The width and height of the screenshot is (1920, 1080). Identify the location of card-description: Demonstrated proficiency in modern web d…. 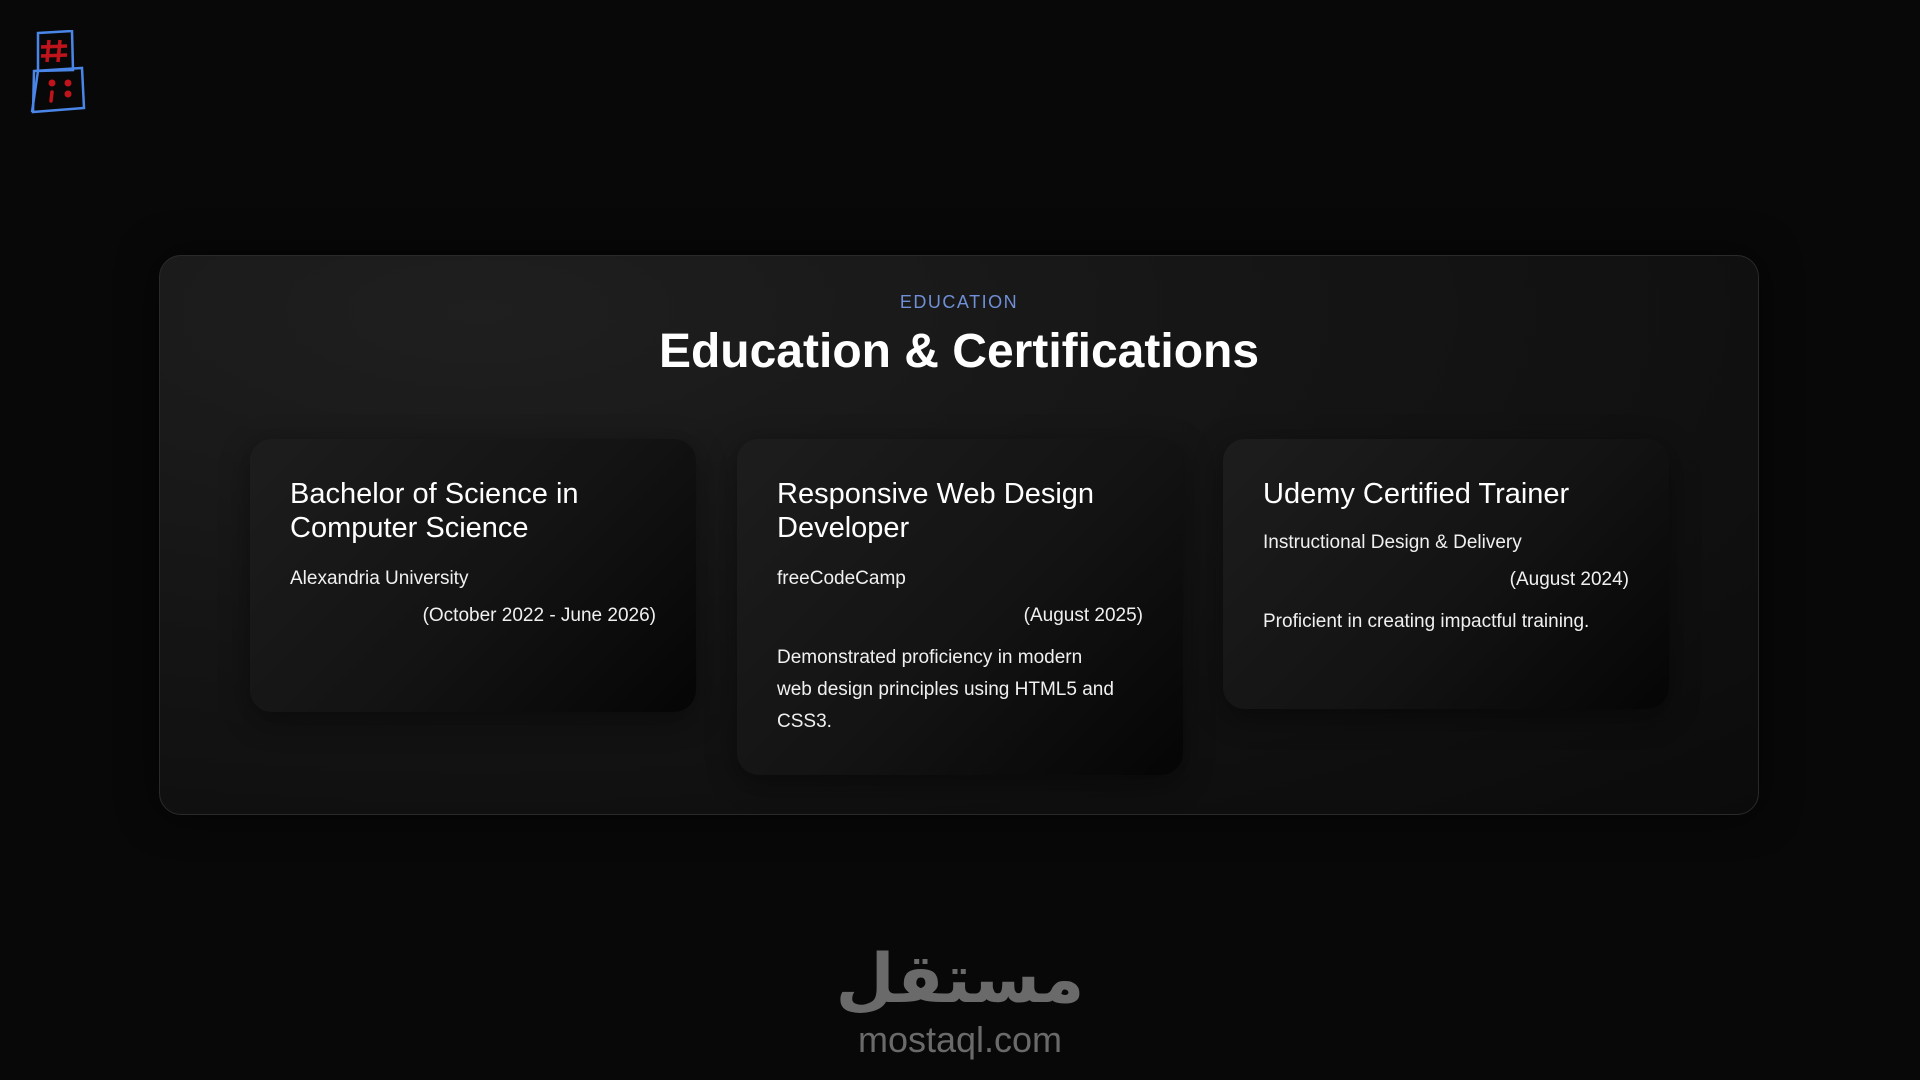
(945, 689).